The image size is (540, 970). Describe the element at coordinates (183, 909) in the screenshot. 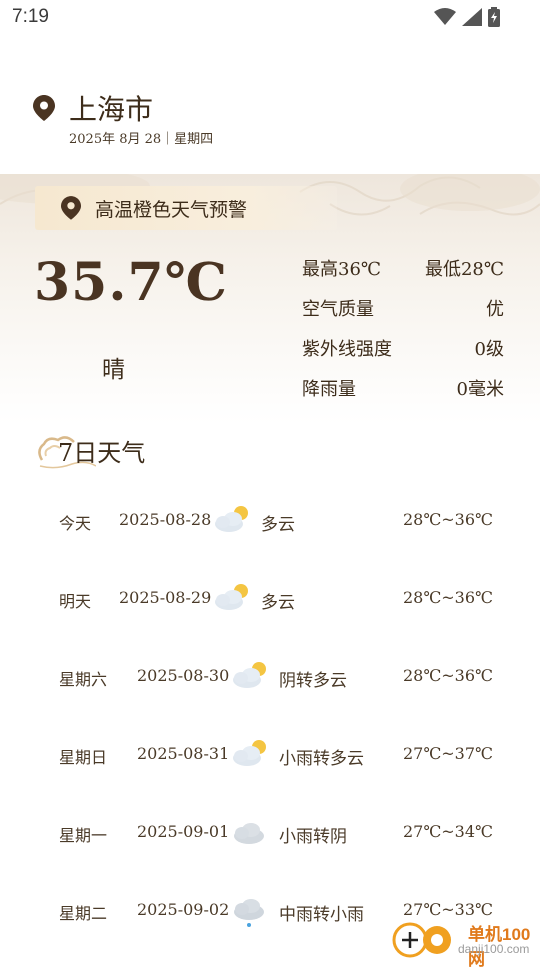

I see `forecast-date: 2025-09-02` at that location.